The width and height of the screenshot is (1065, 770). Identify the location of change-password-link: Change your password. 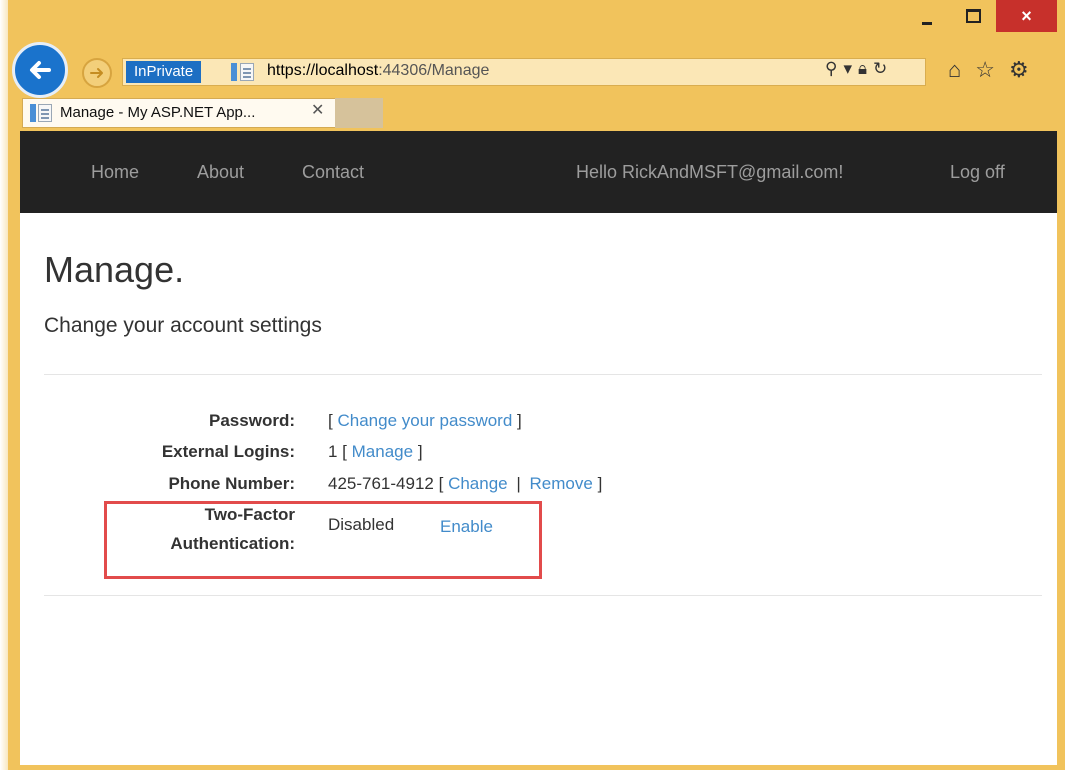
(424, 420).